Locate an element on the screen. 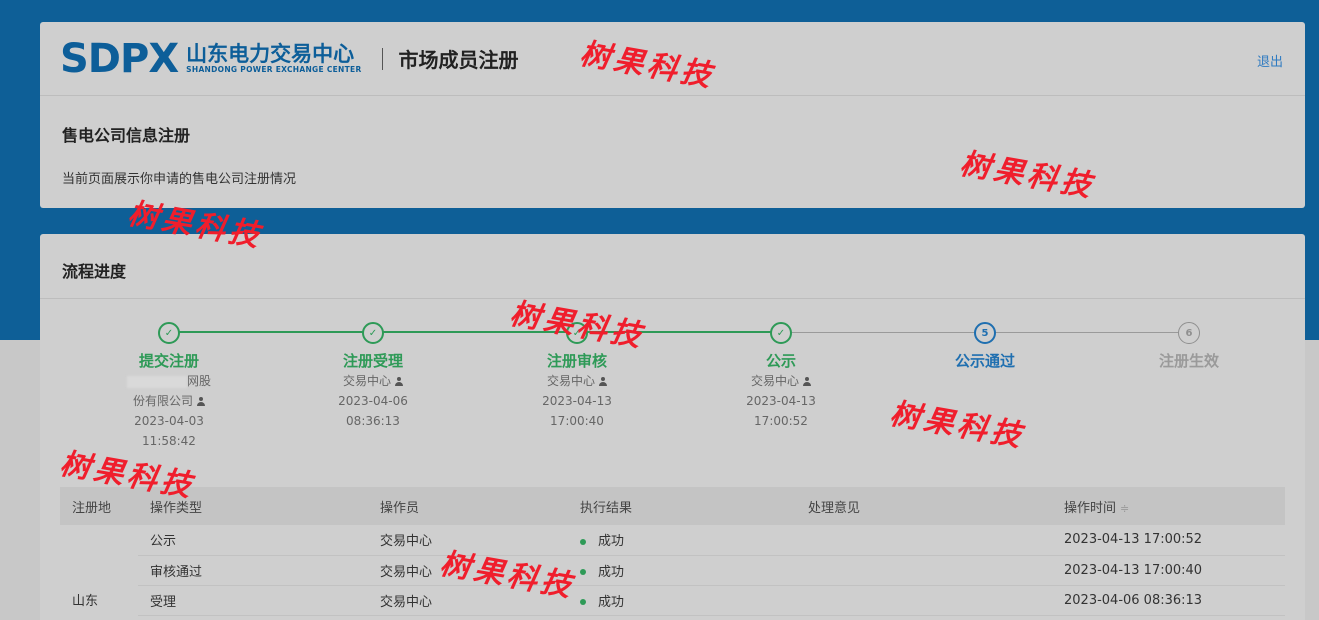 This screenshot has height=620, width=1319. col-operator: 操作员 is located at coordinates (468, 506).